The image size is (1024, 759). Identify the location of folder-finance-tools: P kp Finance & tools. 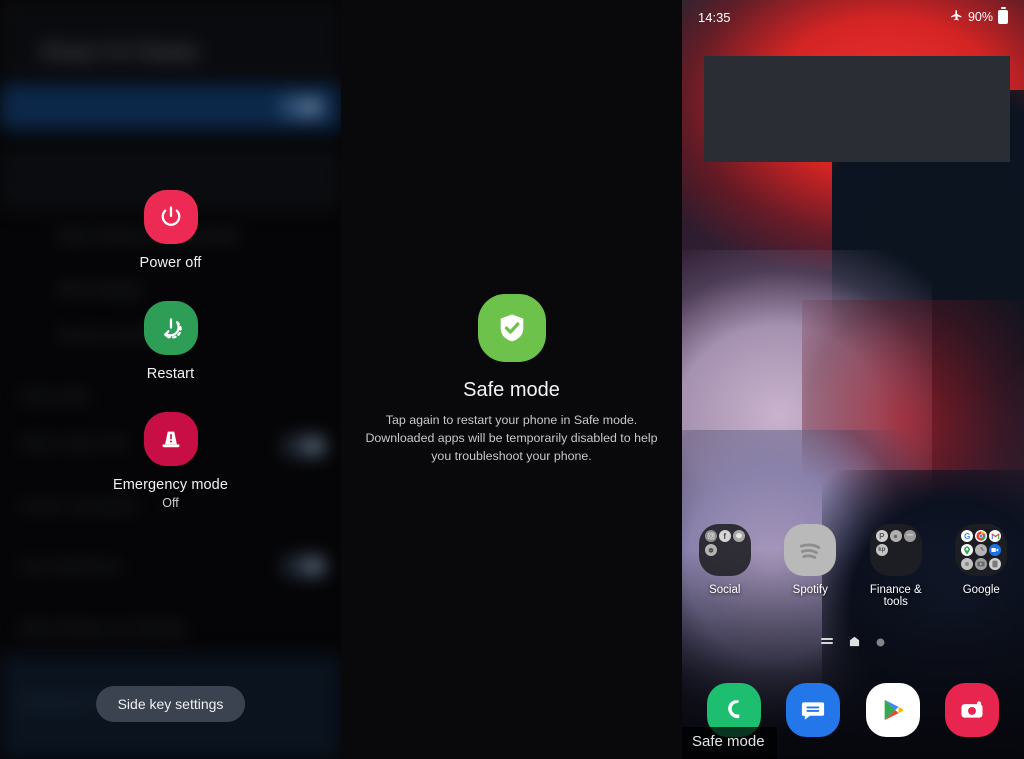
(896, 566).